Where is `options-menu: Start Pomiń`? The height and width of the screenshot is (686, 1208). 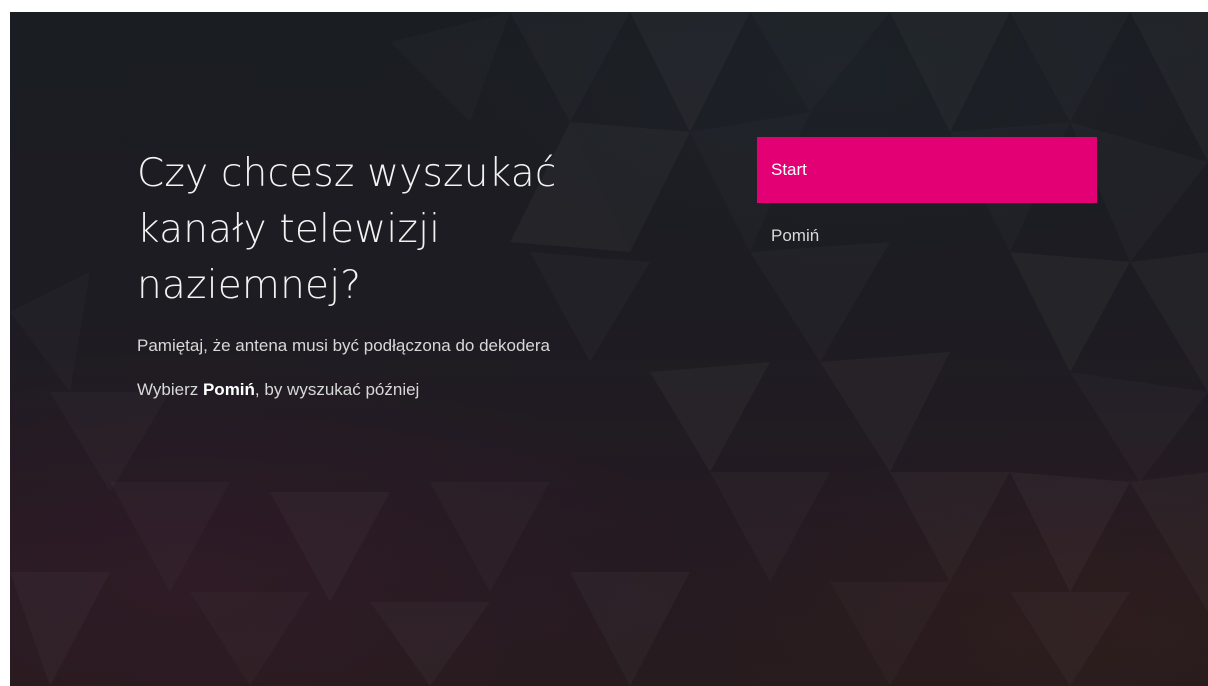 options-menu: Start Pomiń is located at coordinates (927, 203).